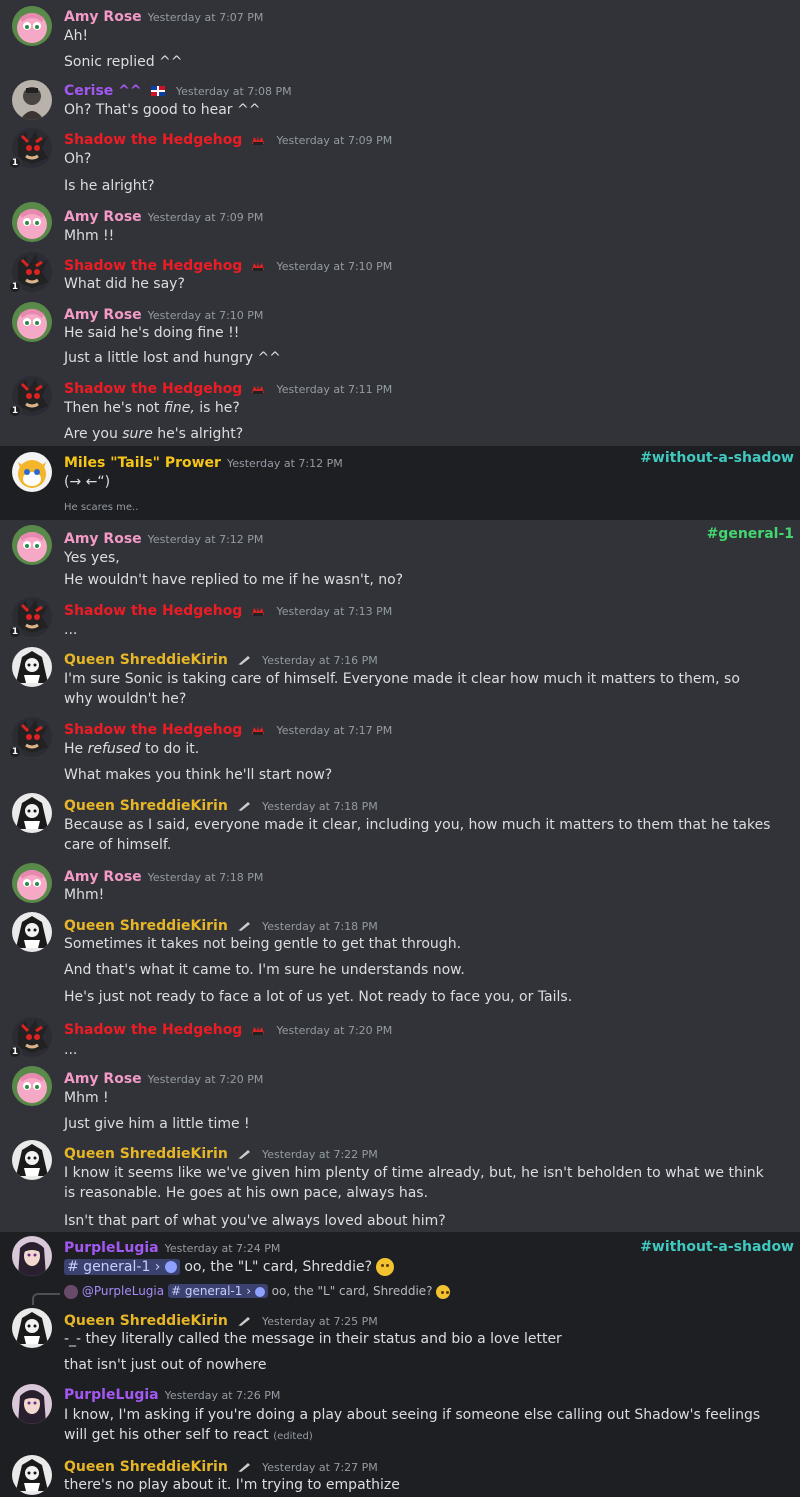 The height and width of the screenshot is (1497, 800). Describe the element at coordinates (334, 611) in the screenshot. I see `timestamp: Yesterday at 7:13 PM` at that location.